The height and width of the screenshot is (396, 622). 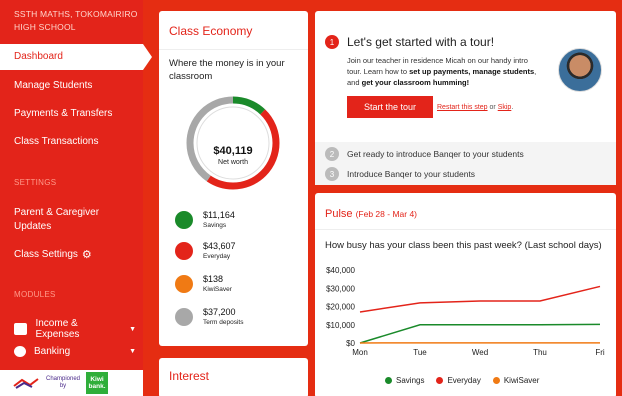 I want to click on legend-term-deposits: $37,200 Term deposits, so click(x=209, y=317).